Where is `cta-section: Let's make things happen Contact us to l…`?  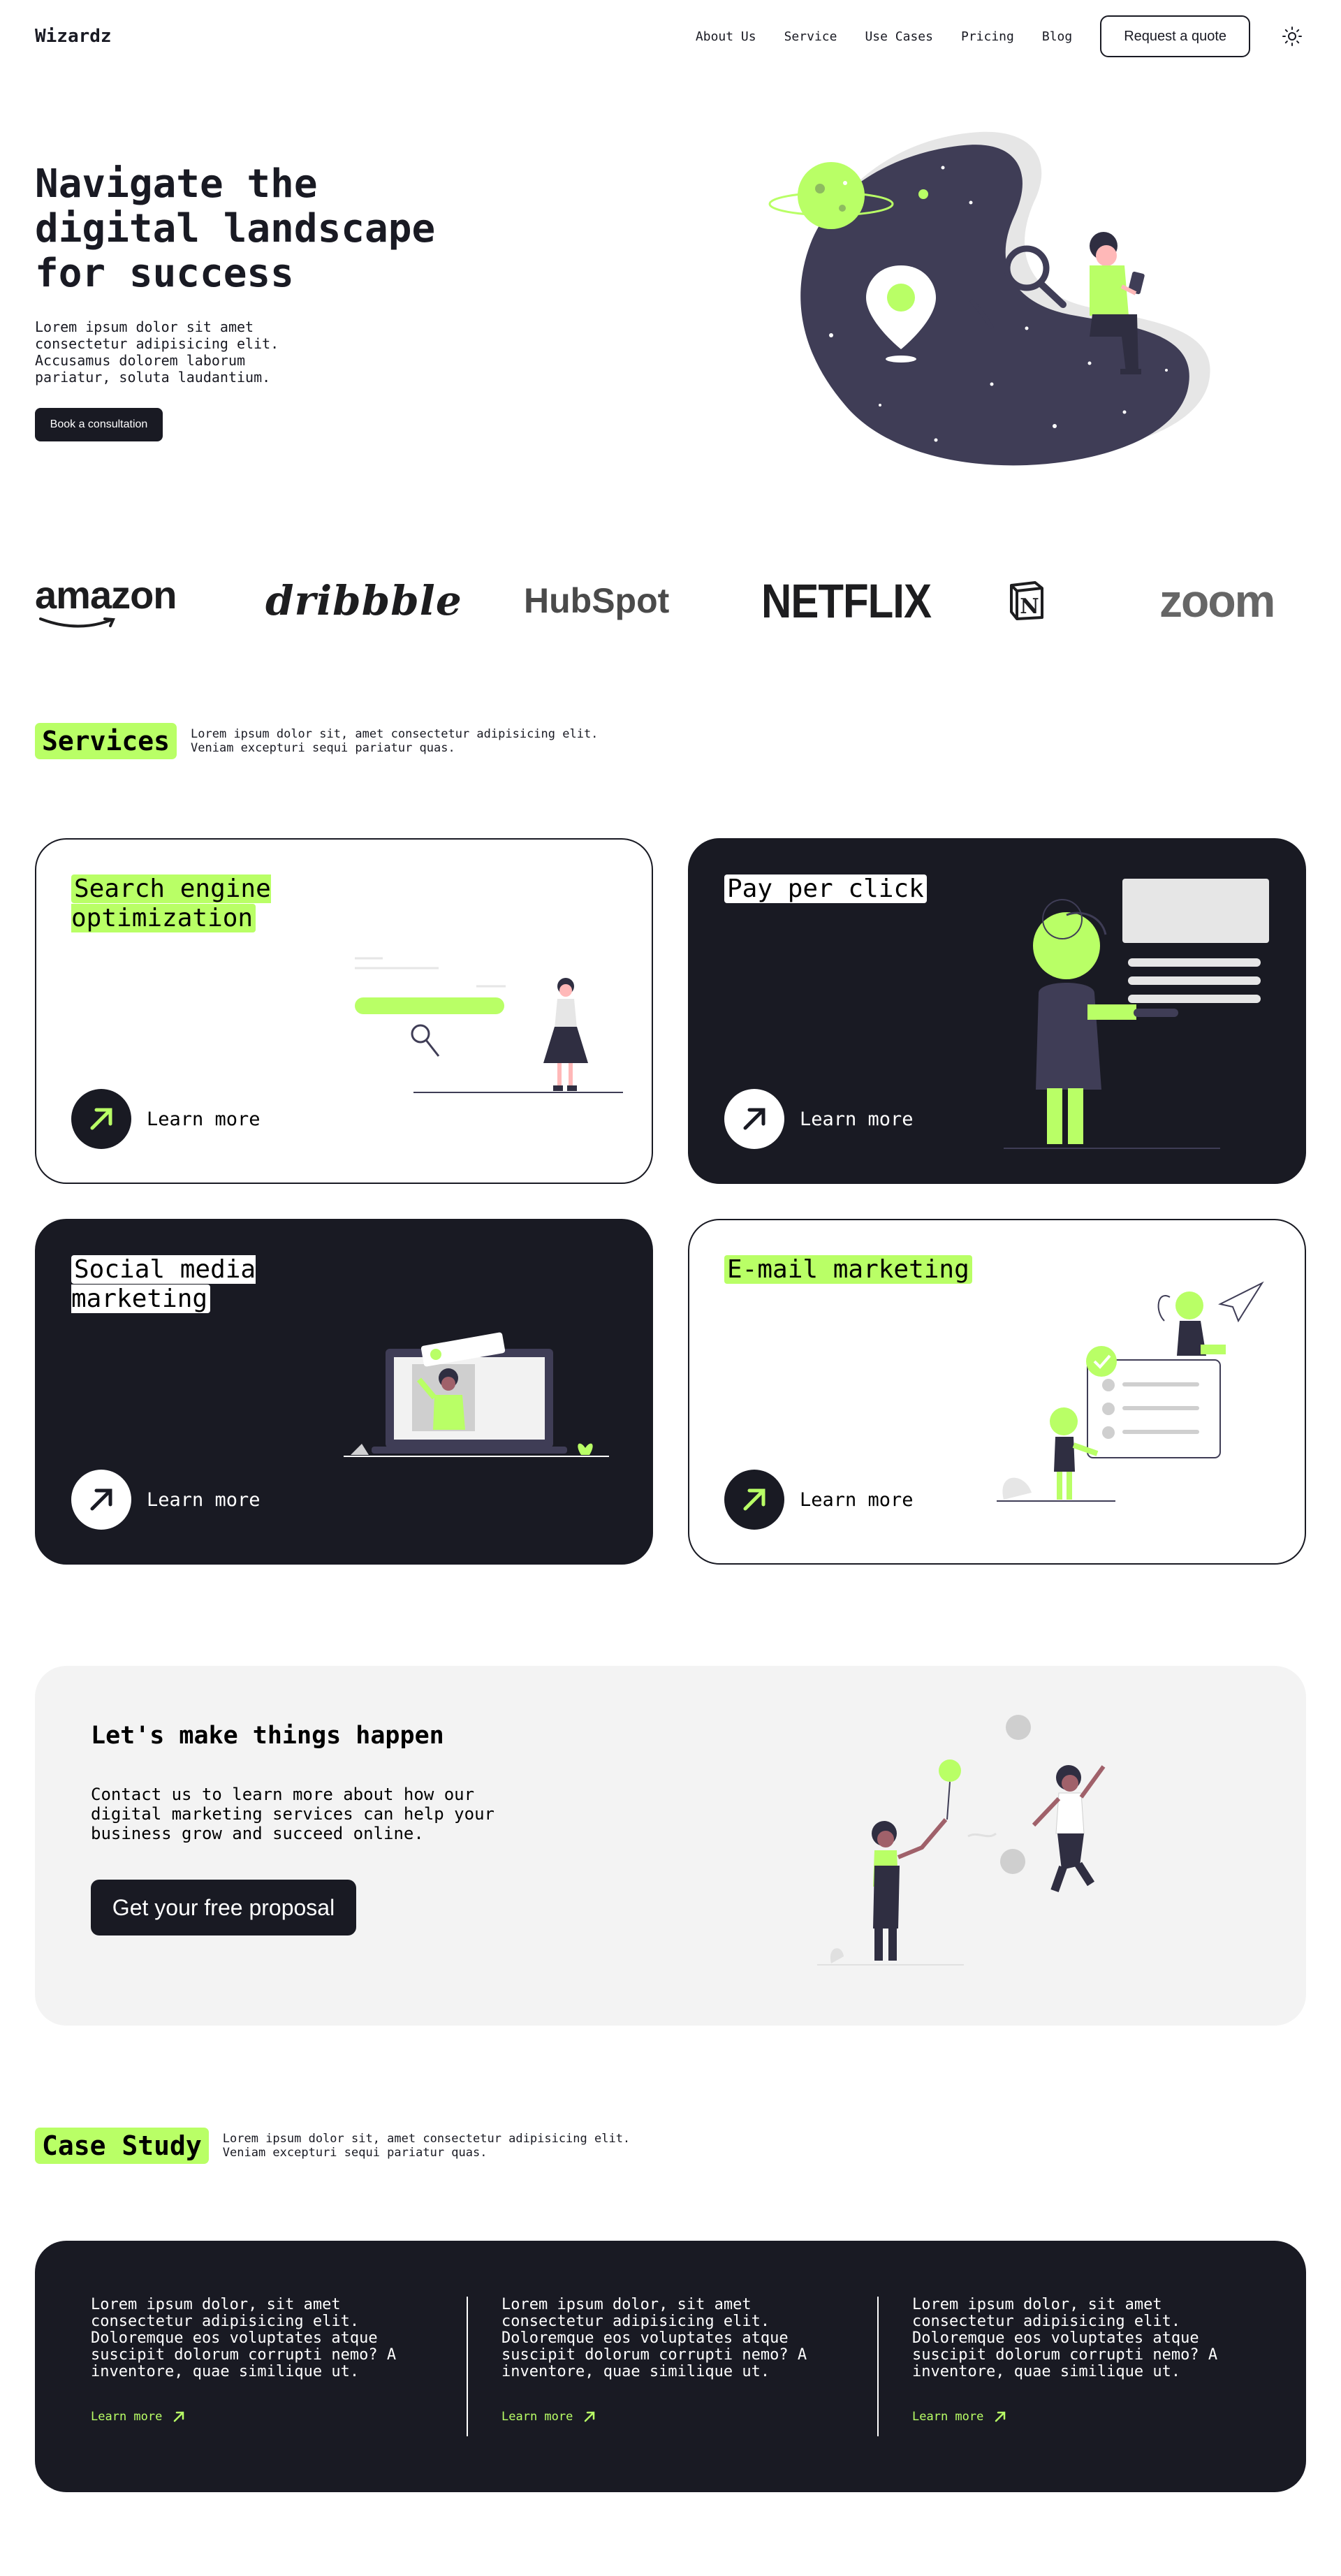
cta-section: Let's make things happen Contact us to l… is located at coordinates (670, 1846).